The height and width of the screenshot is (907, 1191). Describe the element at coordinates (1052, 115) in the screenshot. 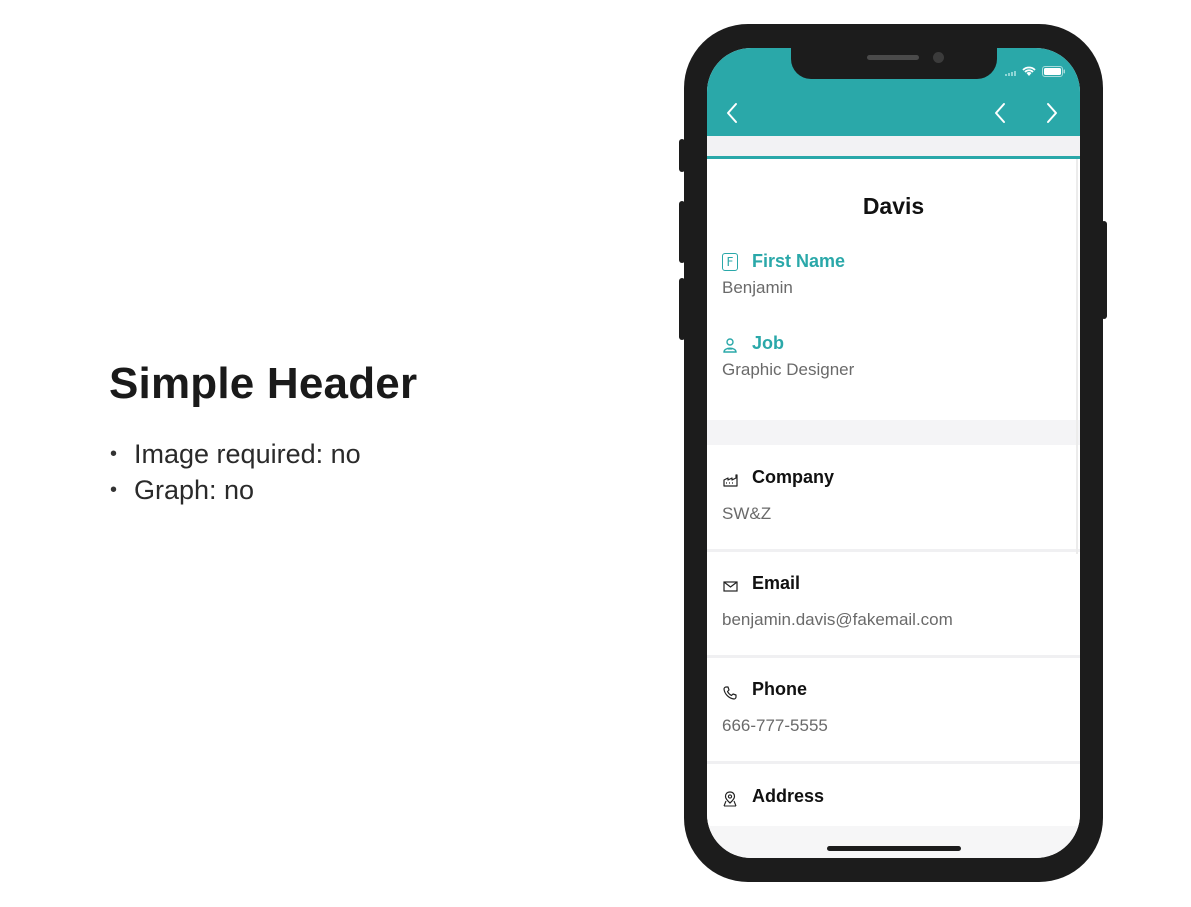

I see `next-record-icon` at that location.